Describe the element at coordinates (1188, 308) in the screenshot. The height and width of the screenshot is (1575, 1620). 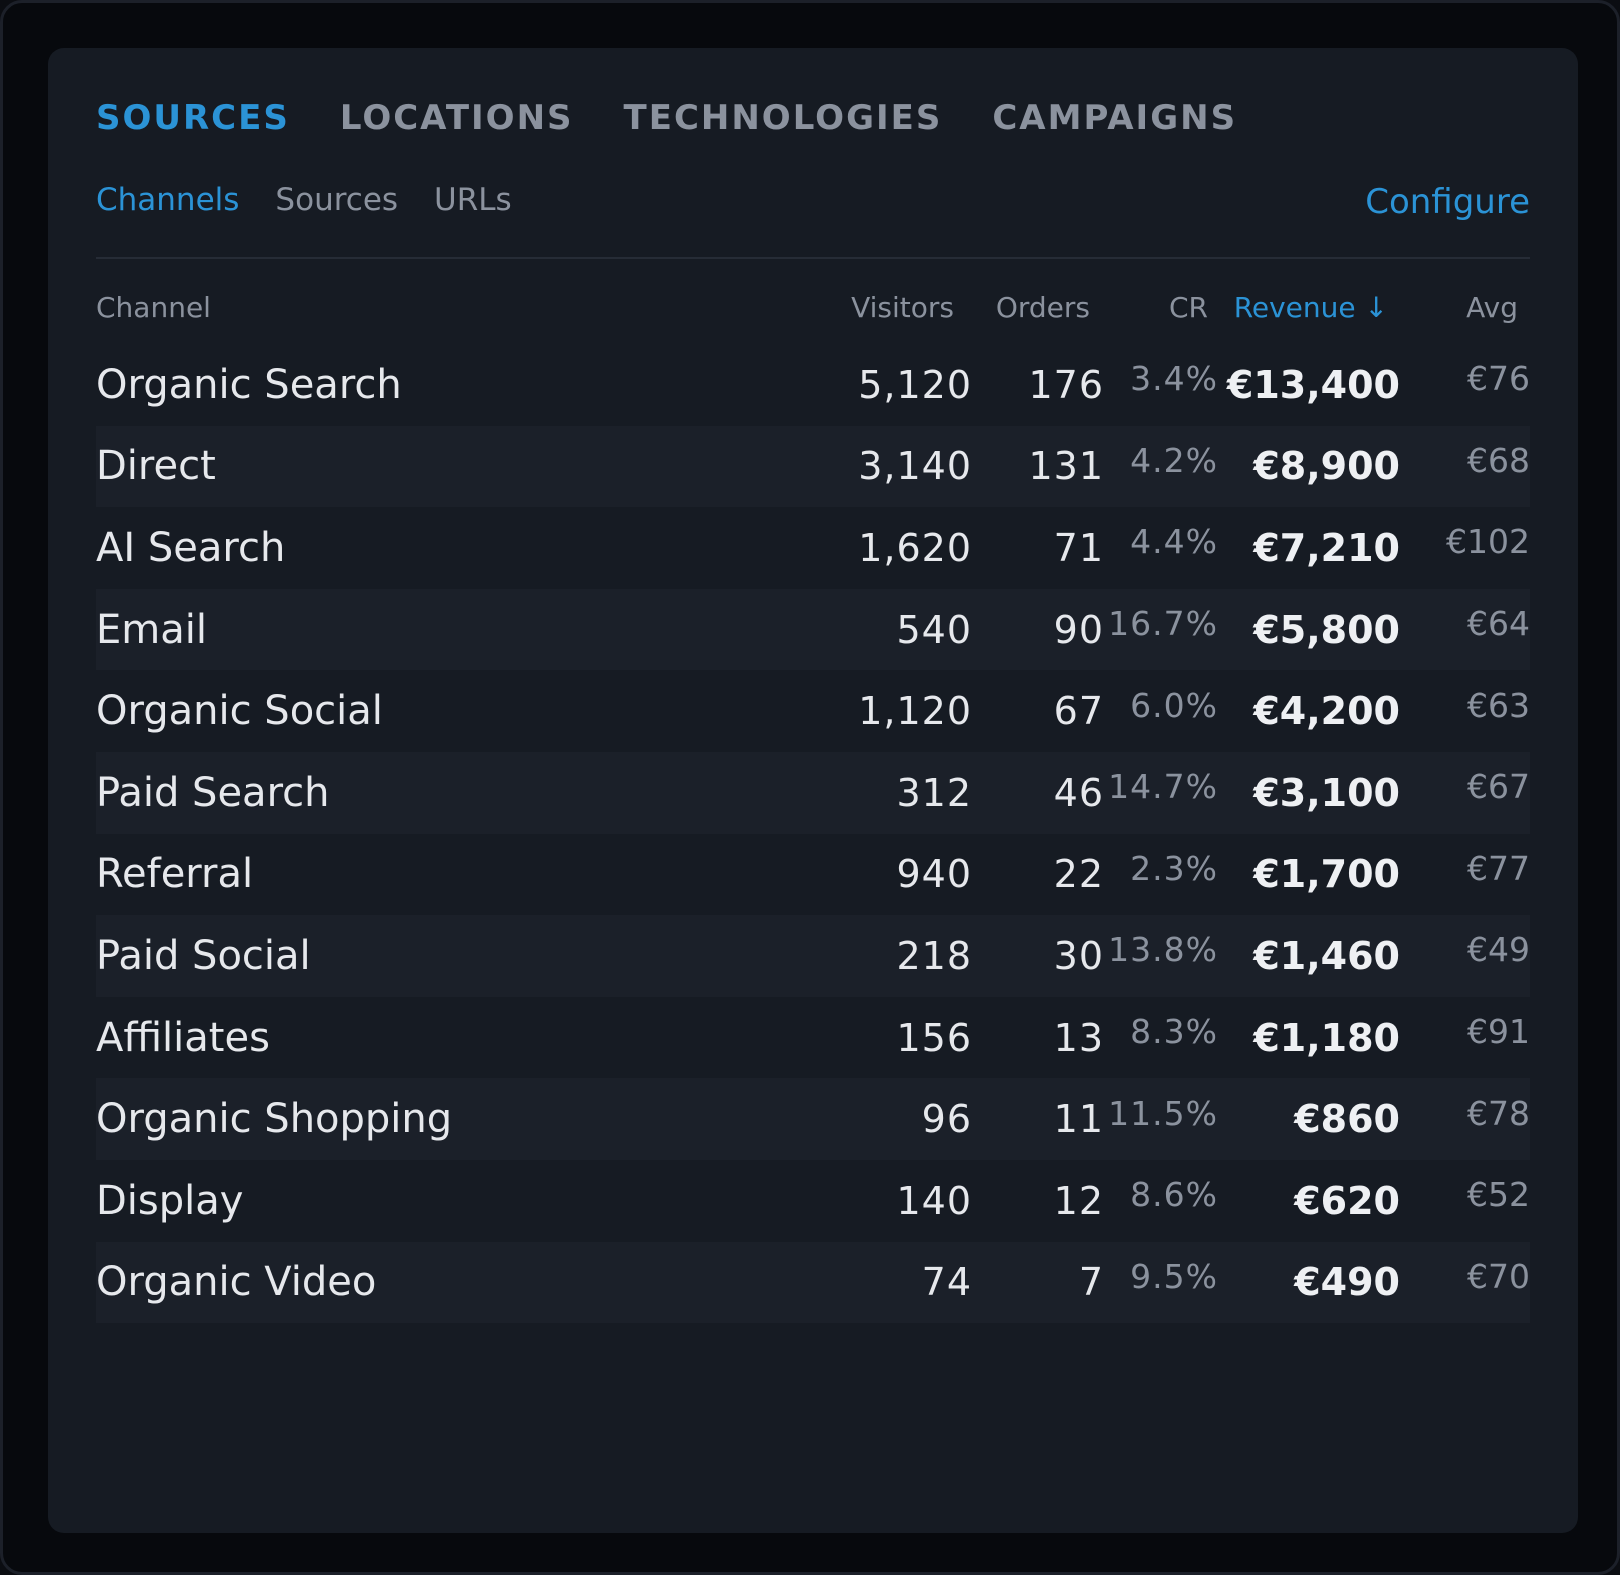
I see `column-header-cr: CR` at that location.